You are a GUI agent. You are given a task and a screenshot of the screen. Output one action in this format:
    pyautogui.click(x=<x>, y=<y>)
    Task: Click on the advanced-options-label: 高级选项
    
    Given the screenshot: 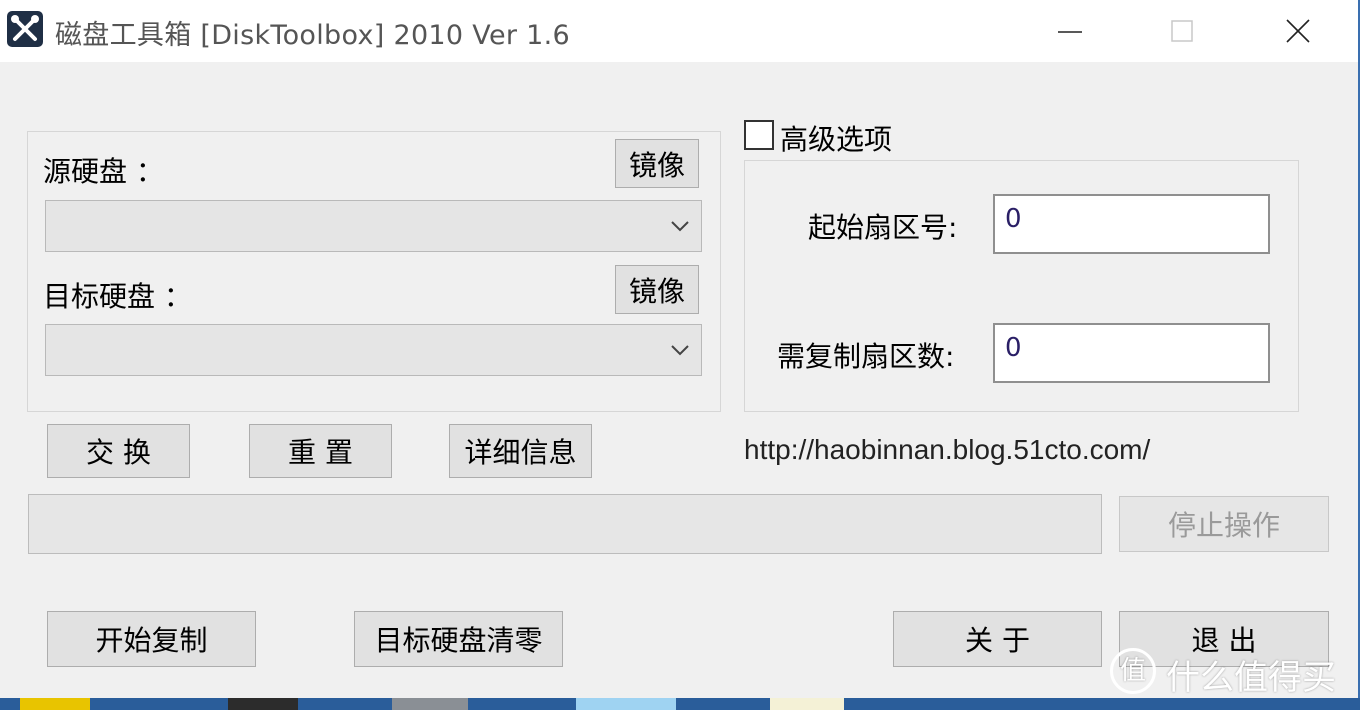 What is the action you would take?
    pyautogui.click(x=836, y=139)
    